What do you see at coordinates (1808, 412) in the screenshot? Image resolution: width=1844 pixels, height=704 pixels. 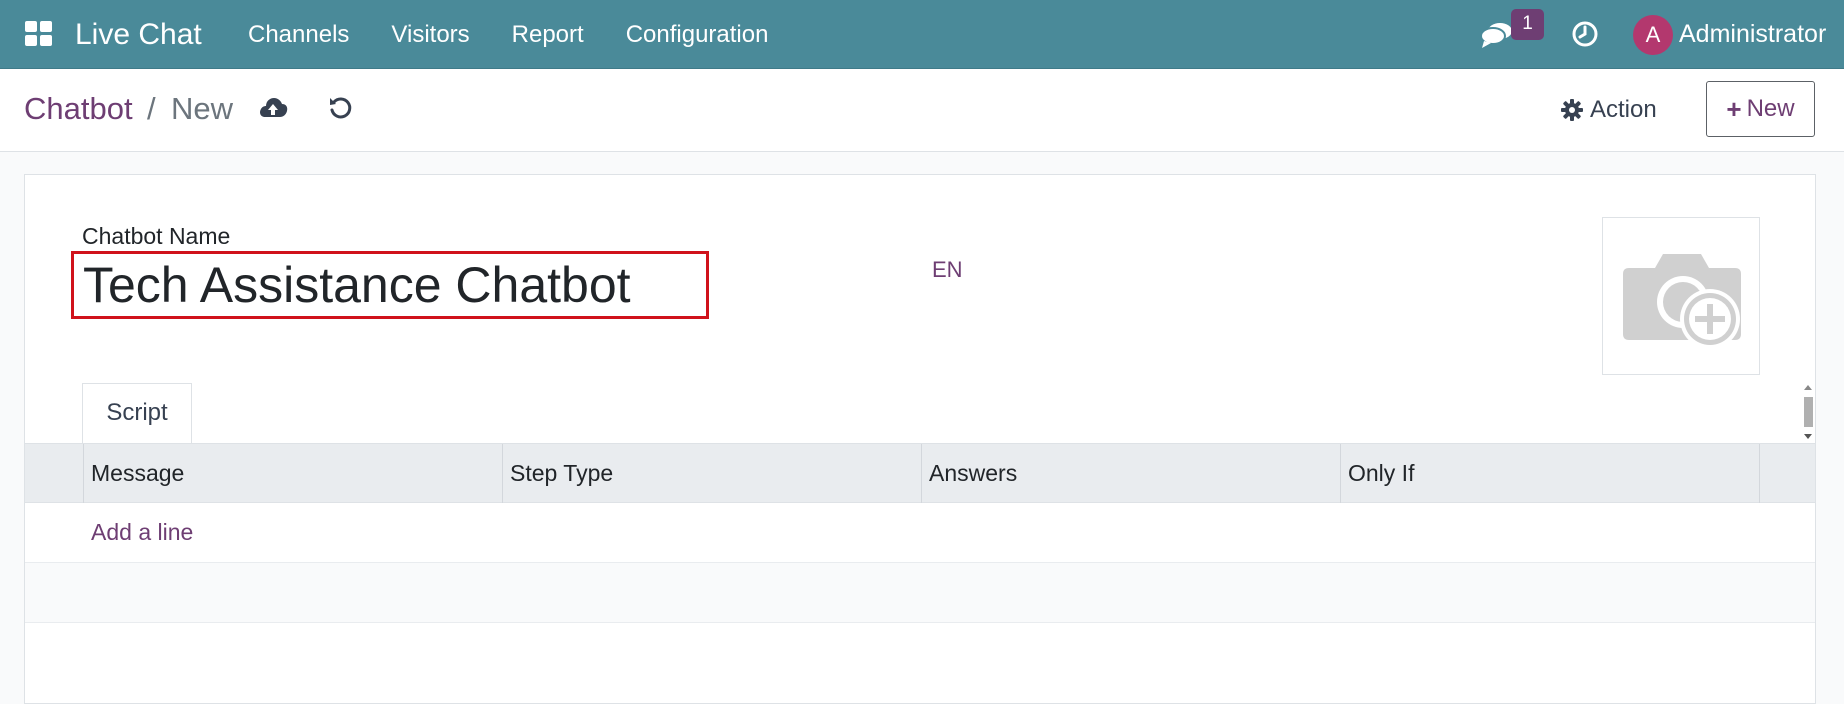 I see `vertical-scrollbar` at bounding box center [1808, 412].